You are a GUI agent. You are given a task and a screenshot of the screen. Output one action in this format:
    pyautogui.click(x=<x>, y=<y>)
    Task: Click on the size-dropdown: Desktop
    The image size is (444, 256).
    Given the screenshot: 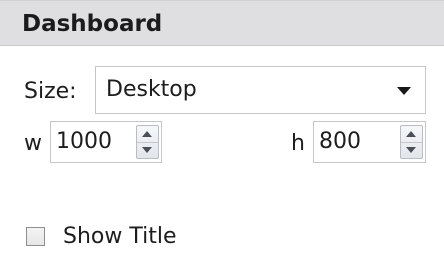 What is the action you would take?
    pyautogui.click(x=260, y=90)
    